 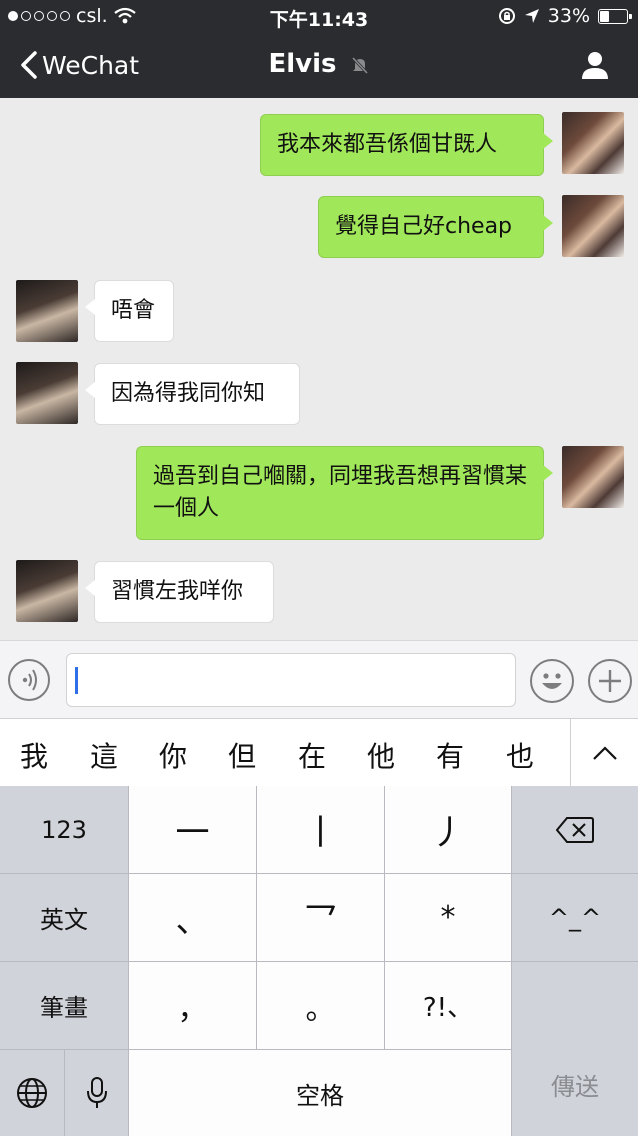 I want to click on emoticon-key: ^_^, so click(x=575, y=917).